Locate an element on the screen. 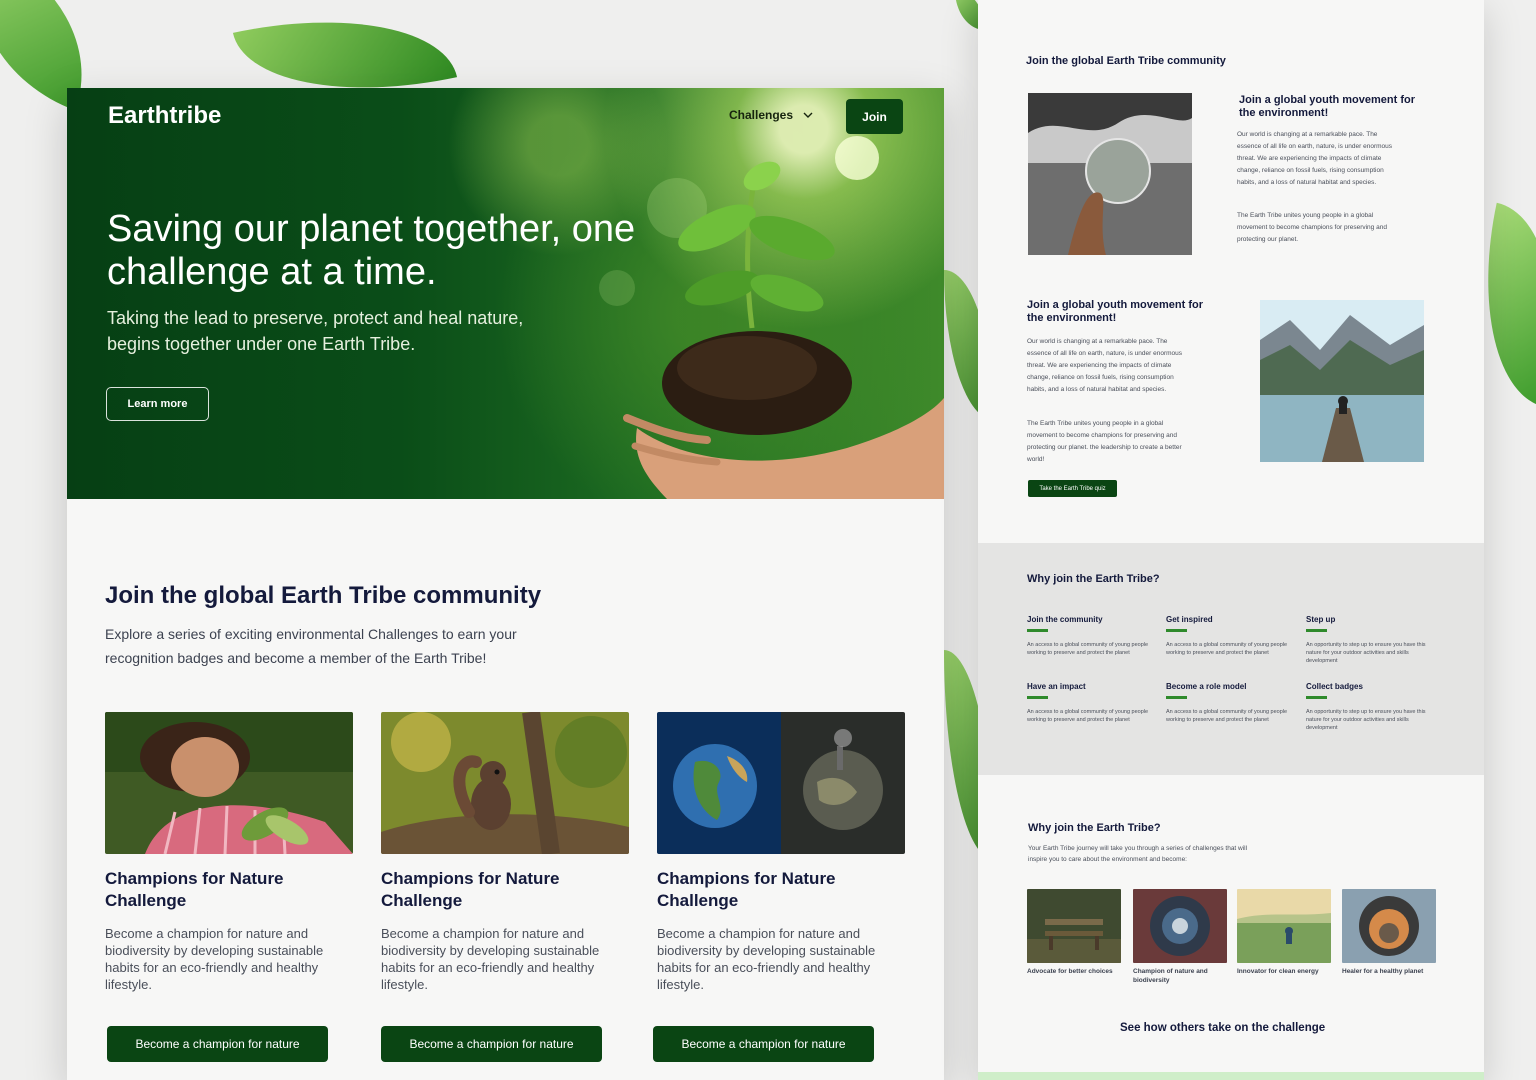 This screenshot has height=1080, width=1536. crystal-ball-image is located at coordinates (1389, 926).